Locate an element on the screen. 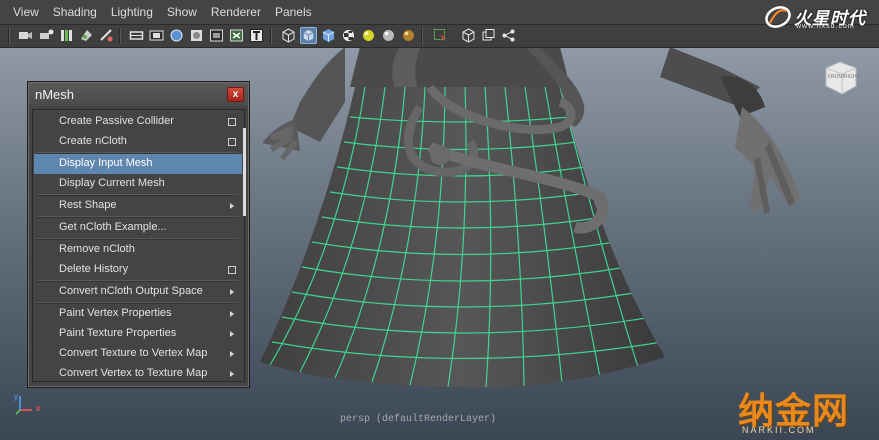 This screenshot has width=879, height=440. view-cube: FRONT RIGHT is located at coordinates (841, 78).